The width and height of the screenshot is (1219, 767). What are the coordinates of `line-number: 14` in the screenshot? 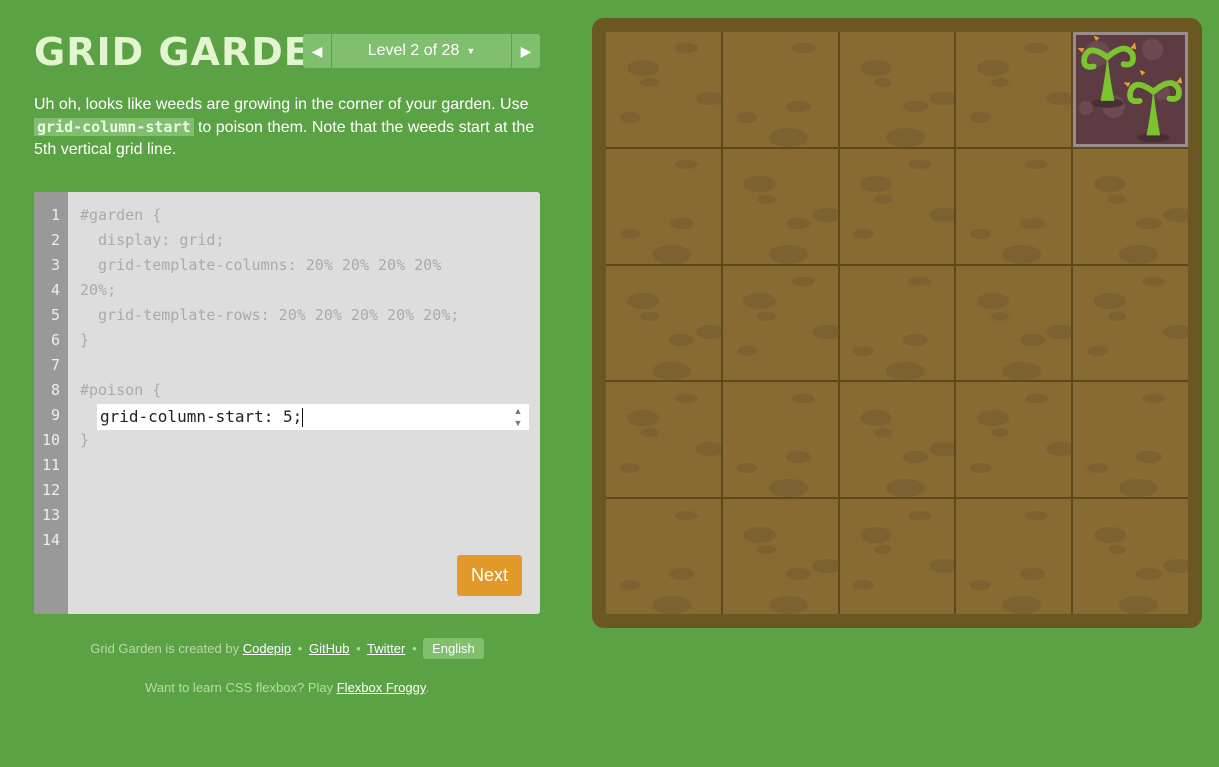 It's located at (50, 540).